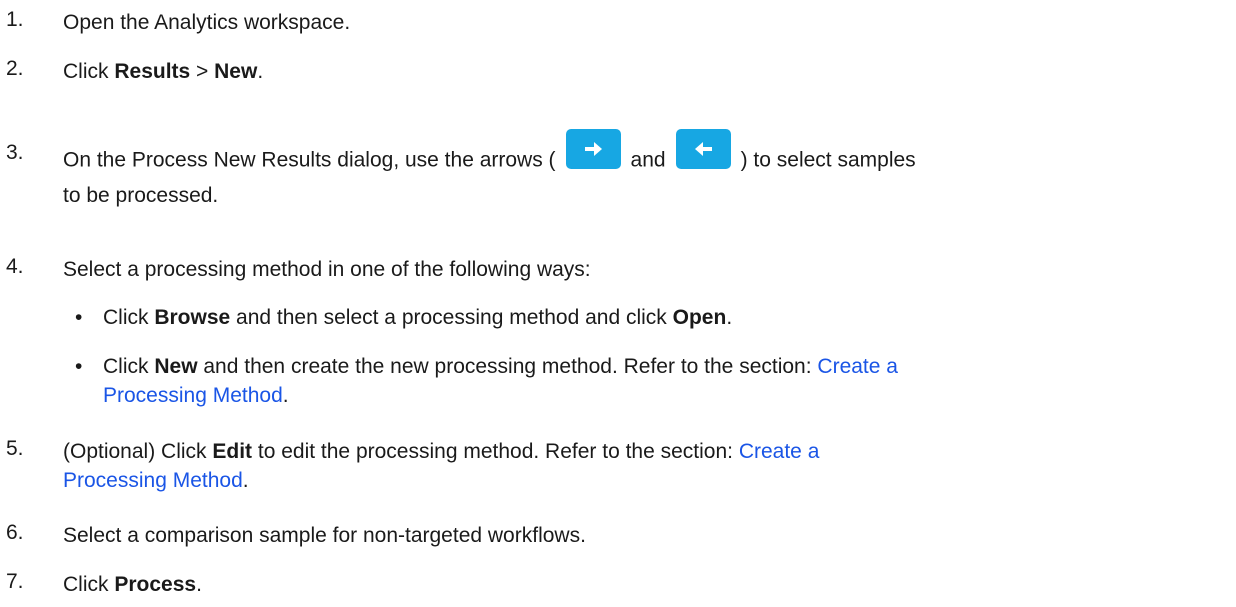 This screenshot has height=607, width=1236. What do you see at coordinates (593, 149) in the screenshot?
I see `right-arrow-button-icon` at bounding box center [593, 149].